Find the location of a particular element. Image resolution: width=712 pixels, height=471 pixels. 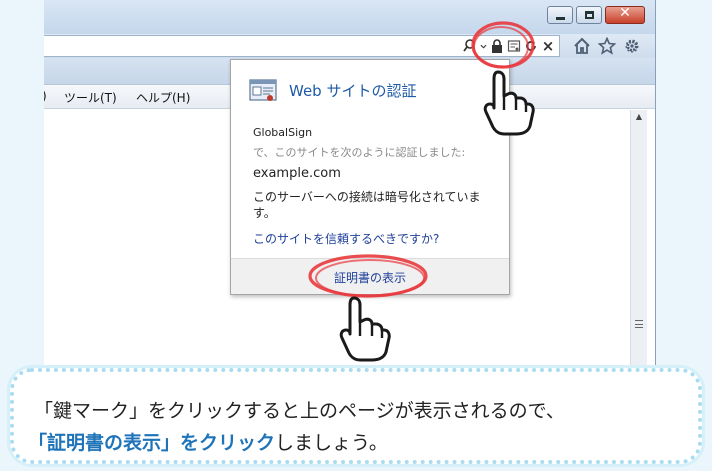

instruction-line-1: 「鍵マーク」をクリックすると上のページが表示されるので、 is located at coordinates (299, 411).